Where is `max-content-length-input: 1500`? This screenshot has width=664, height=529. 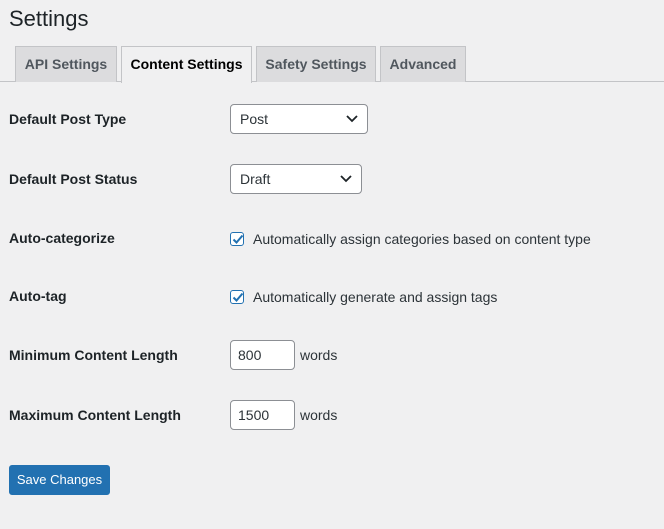
max-content-length-input: 1500 is located at coordinates (262, 415).